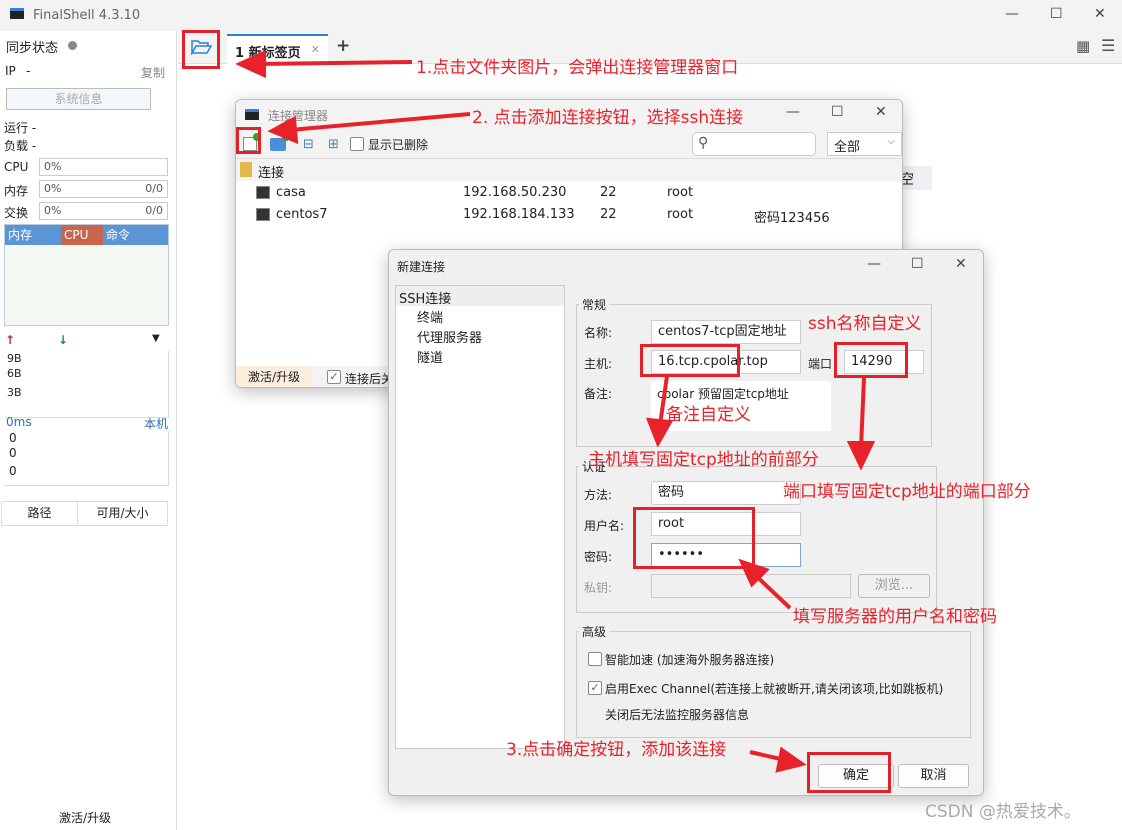 Image resolution: width=1122 pixels, height=830 pixels. What do you see at coordinates (616, 750) in the screenshot?
I see `annotation-step3: 3.点击确定按钮，添加该连接` at bounding box center [616, 750].